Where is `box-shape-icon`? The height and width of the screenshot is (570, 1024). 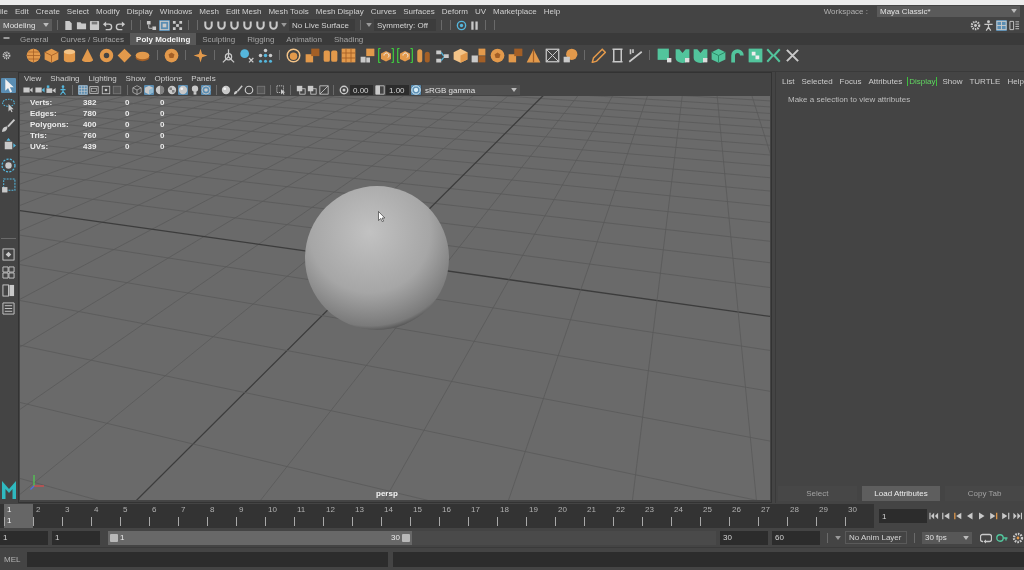 box-shape-icon is located at coordinates (719, 55).